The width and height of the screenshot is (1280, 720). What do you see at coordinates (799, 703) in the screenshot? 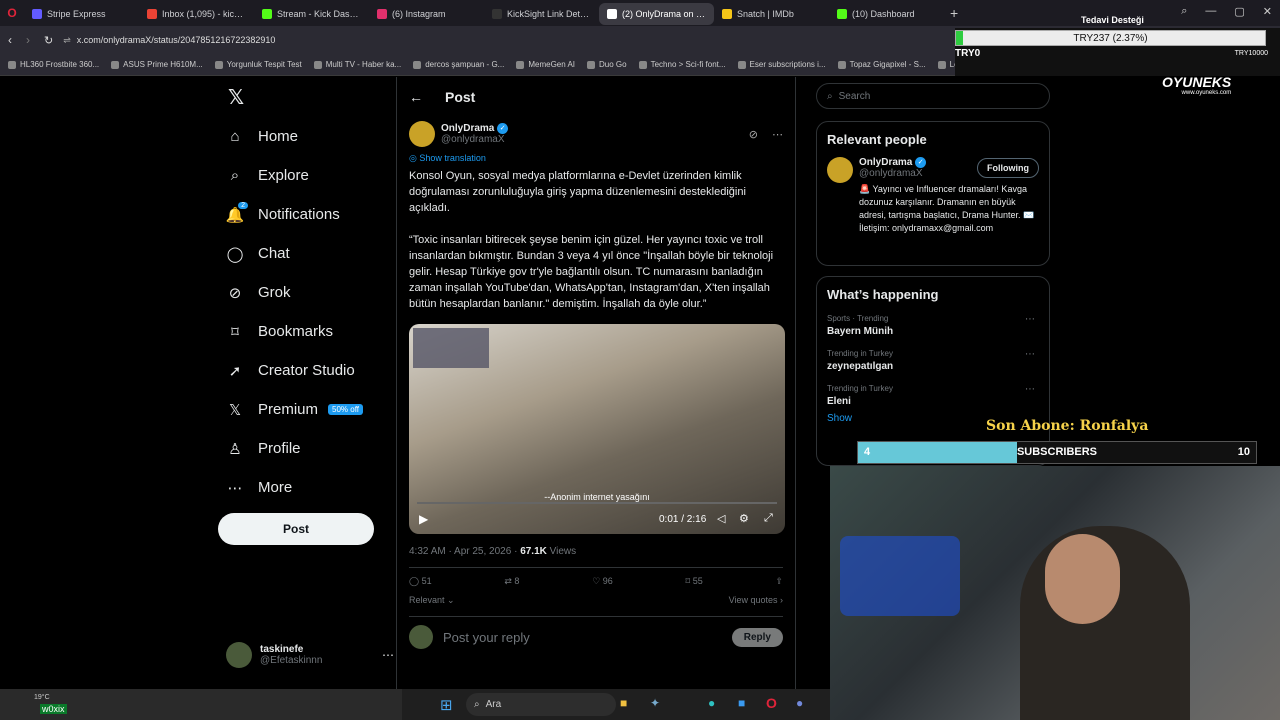
I see `discord-icon: ●` at bounding box center [799, 703].